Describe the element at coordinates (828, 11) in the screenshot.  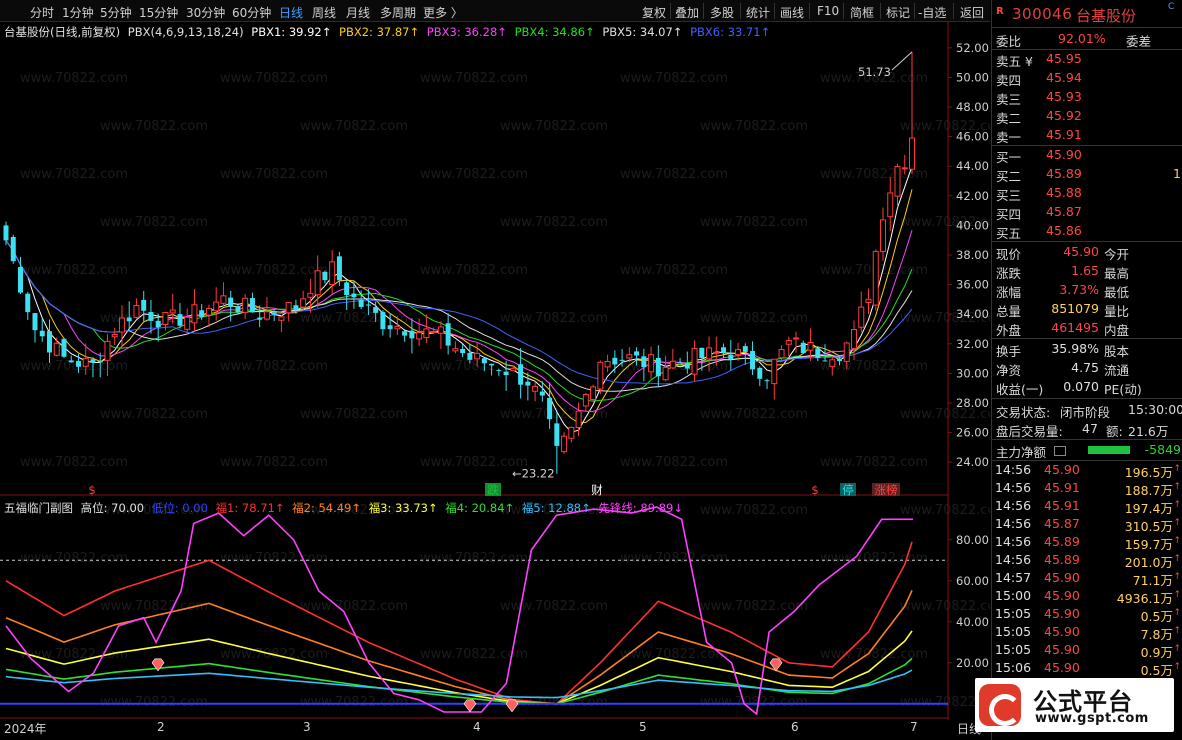
I see `tool-f10-button: F10` at that location.